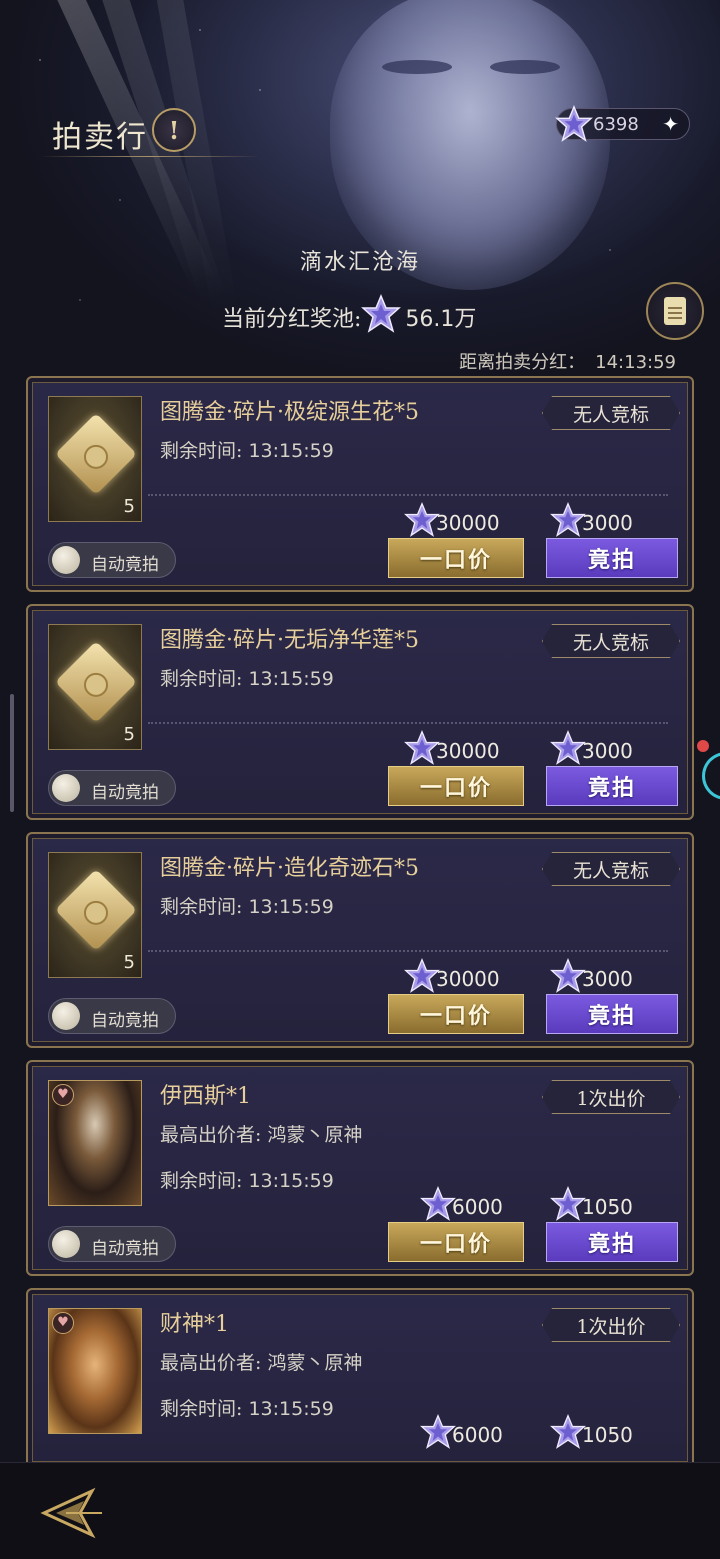 The height and width of the screenshot is (1559, 720). Describe the element at coordinates (289, 640) in the screenshot. I see `item-name: 图腾金·碎片·无垢净华莲*5` at that location.